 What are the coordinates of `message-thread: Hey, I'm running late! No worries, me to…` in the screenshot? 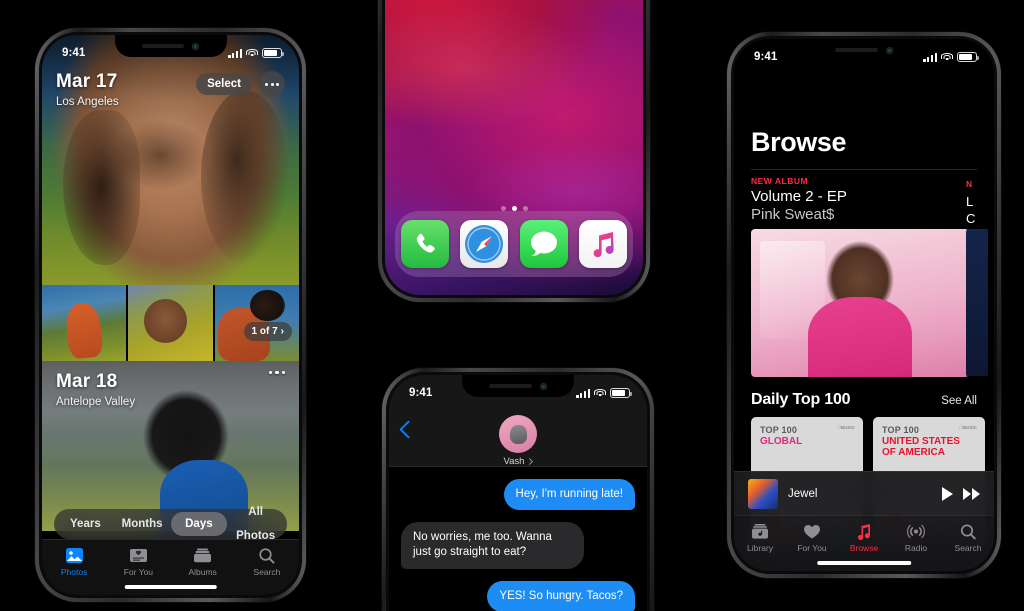 It's located at (518, 541).